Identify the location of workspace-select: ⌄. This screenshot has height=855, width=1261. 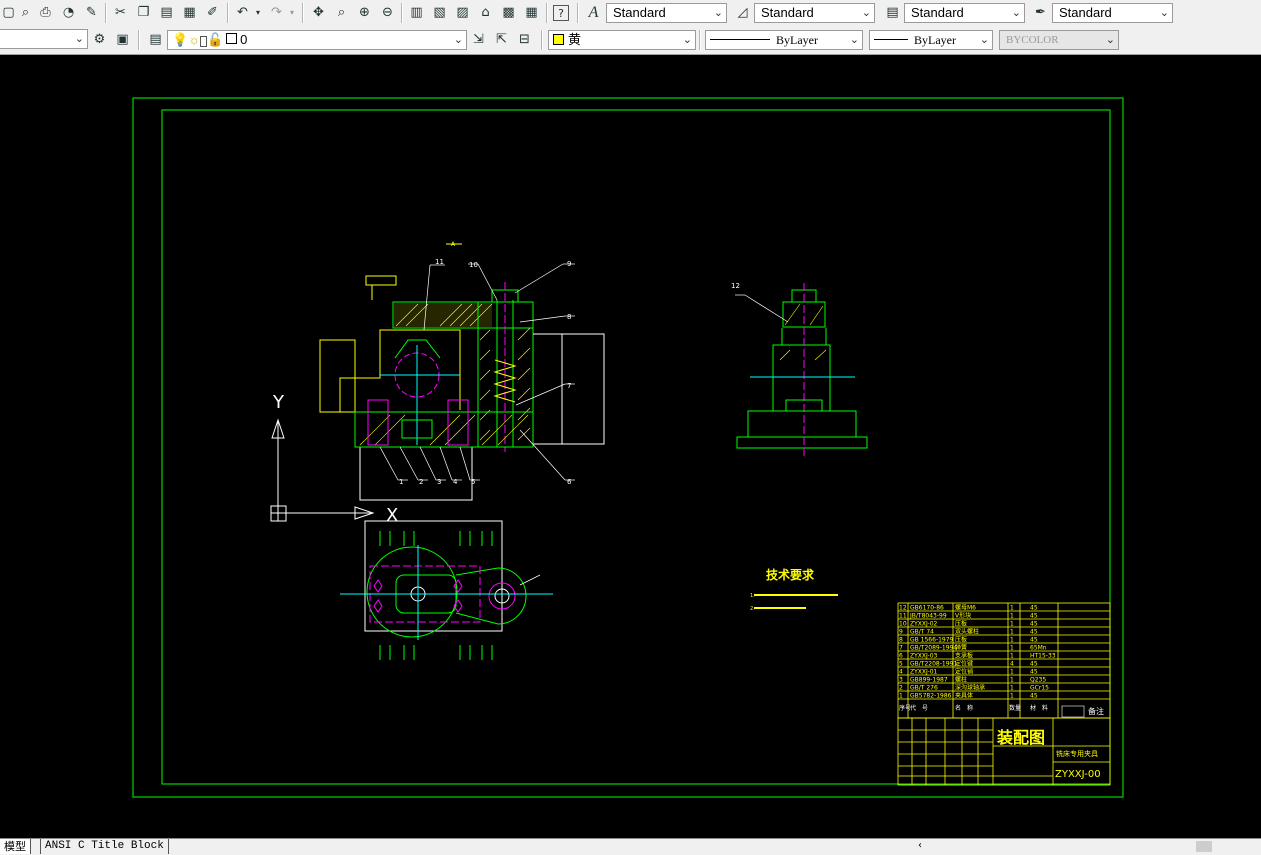
(44, 39).